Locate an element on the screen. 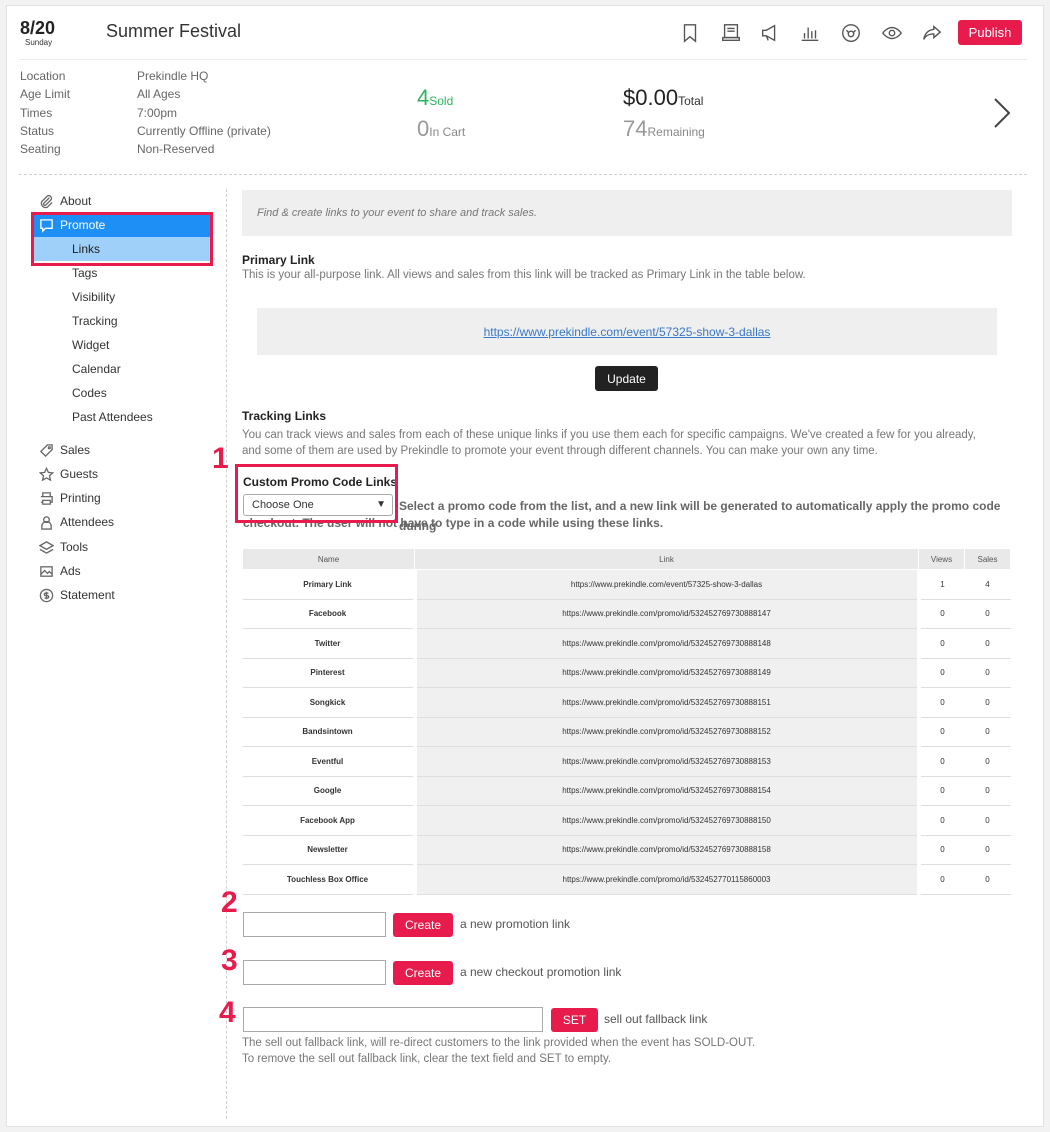 This screenshot has height=1132, width=1050. sidebar-item-tools: Tools is located at coordinates (122, 547).